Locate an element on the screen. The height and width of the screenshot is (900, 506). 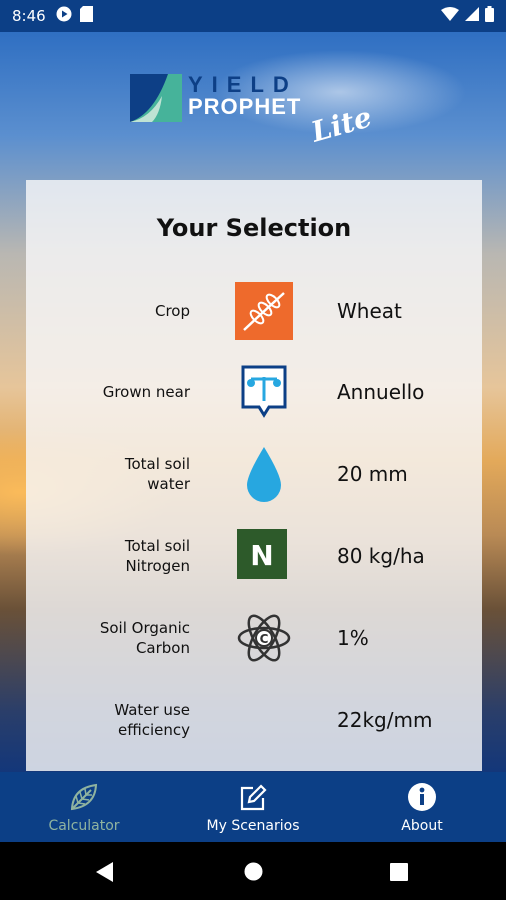
water-drop-icon is located at coordinates (264, 474).